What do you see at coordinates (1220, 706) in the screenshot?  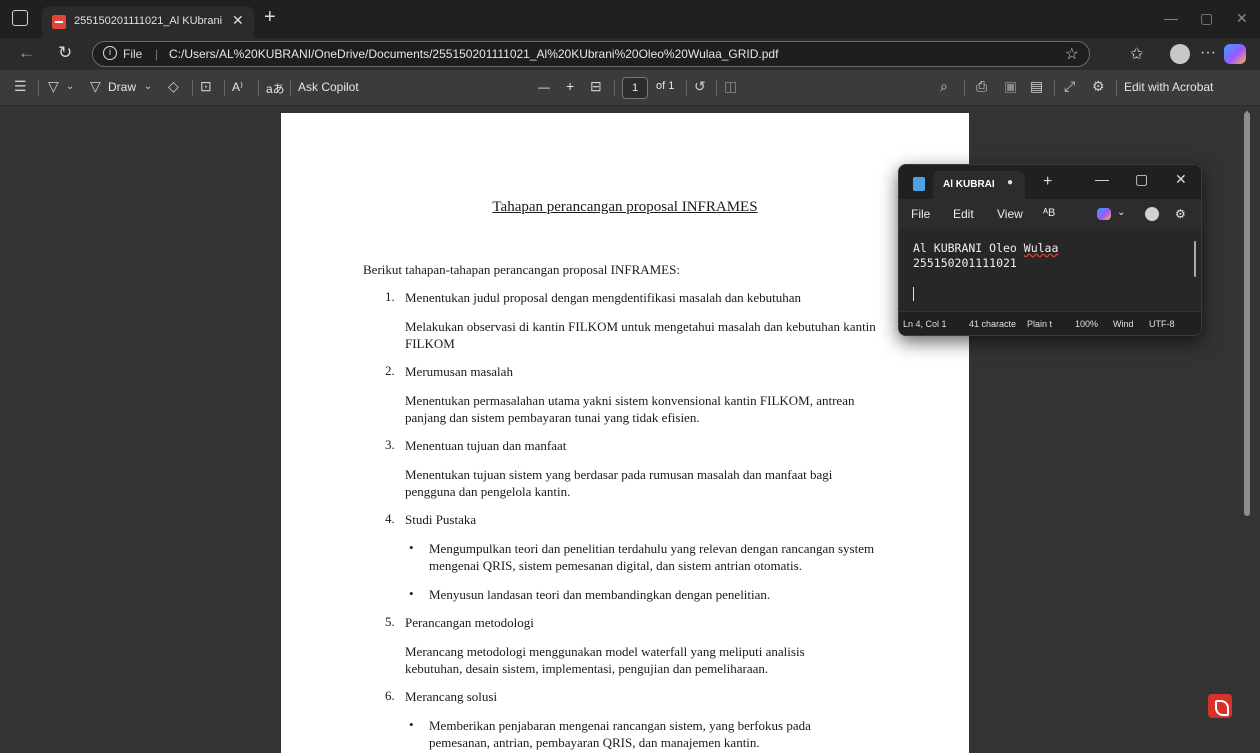 I see `adobe-acrobat-icon` at bounding box center [1220, 706].